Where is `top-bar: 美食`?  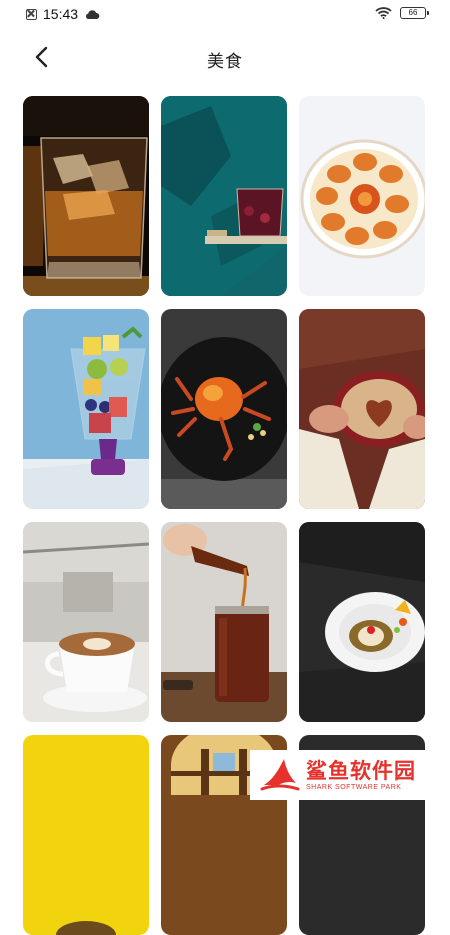
top-bar: 美食 is located at coordinates (225, 58).